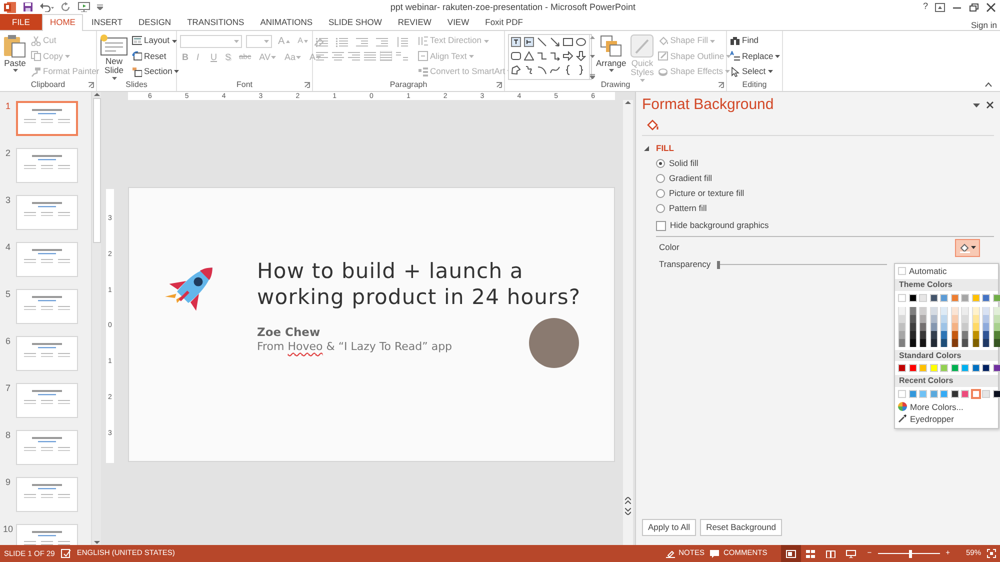 The width and height of the screenshot is (1000, 562). I want to click on slide-number: 4, so click(8, 247).